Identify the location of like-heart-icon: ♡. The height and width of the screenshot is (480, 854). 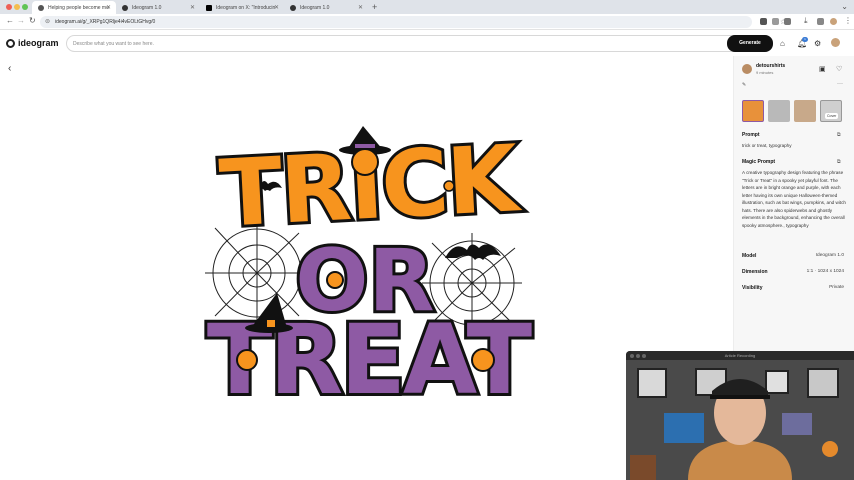
(839, 69).